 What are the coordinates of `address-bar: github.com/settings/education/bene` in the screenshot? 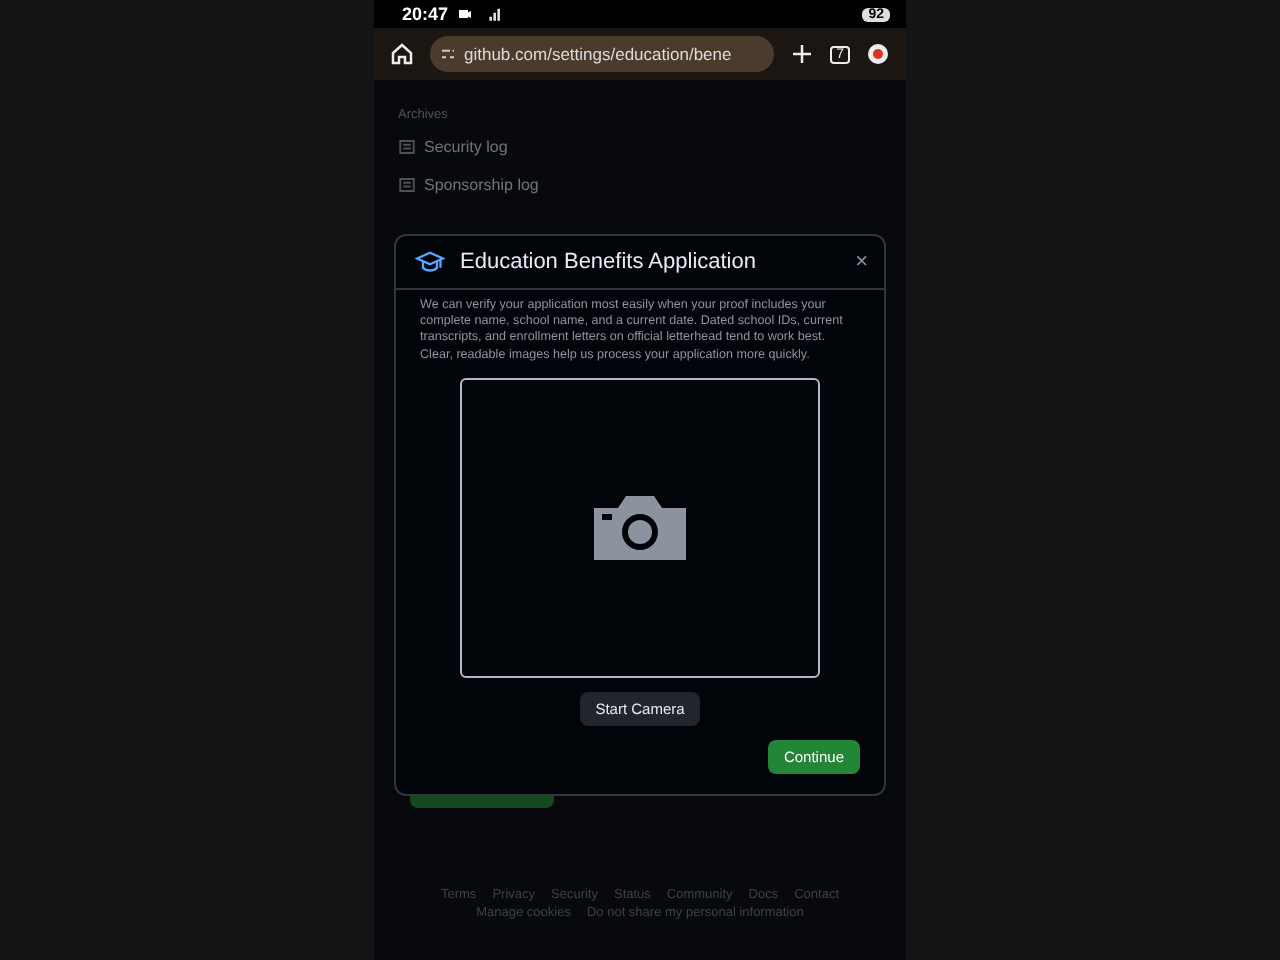 It's located at (602, 54).